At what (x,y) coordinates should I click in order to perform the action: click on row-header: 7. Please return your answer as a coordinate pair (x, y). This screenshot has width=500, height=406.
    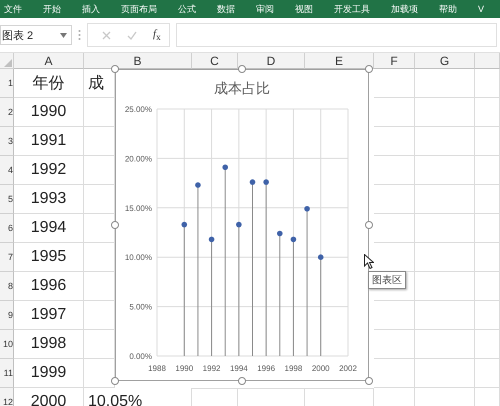
    Looking at the image, I should click on (7, 257).